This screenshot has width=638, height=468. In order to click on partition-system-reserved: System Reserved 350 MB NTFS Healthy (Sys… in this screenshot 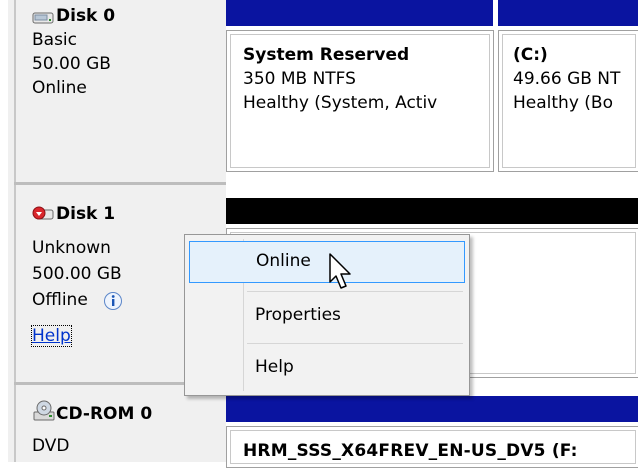, I will do `click(360, 101)`.